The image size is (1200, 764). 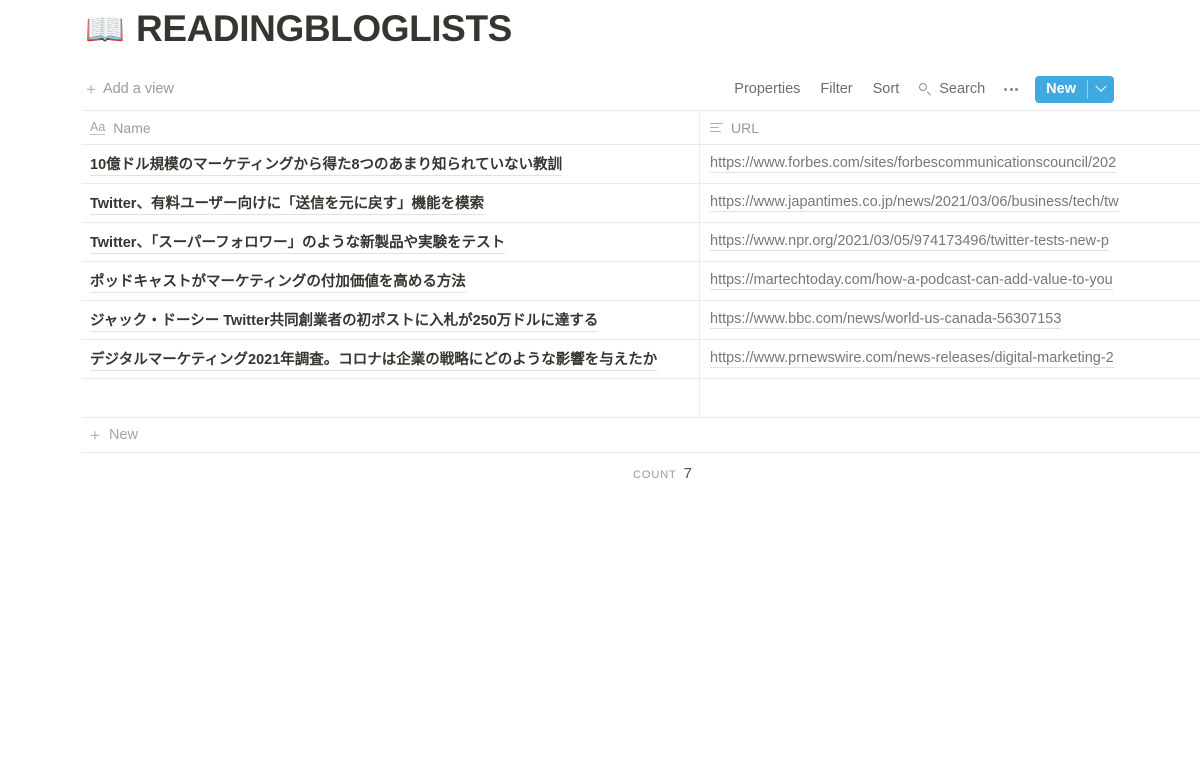 I want to click on cell-name: Twitter、「スーパーフォロワー」のような新製品や実験をテスト, so click(x=391, y=242).